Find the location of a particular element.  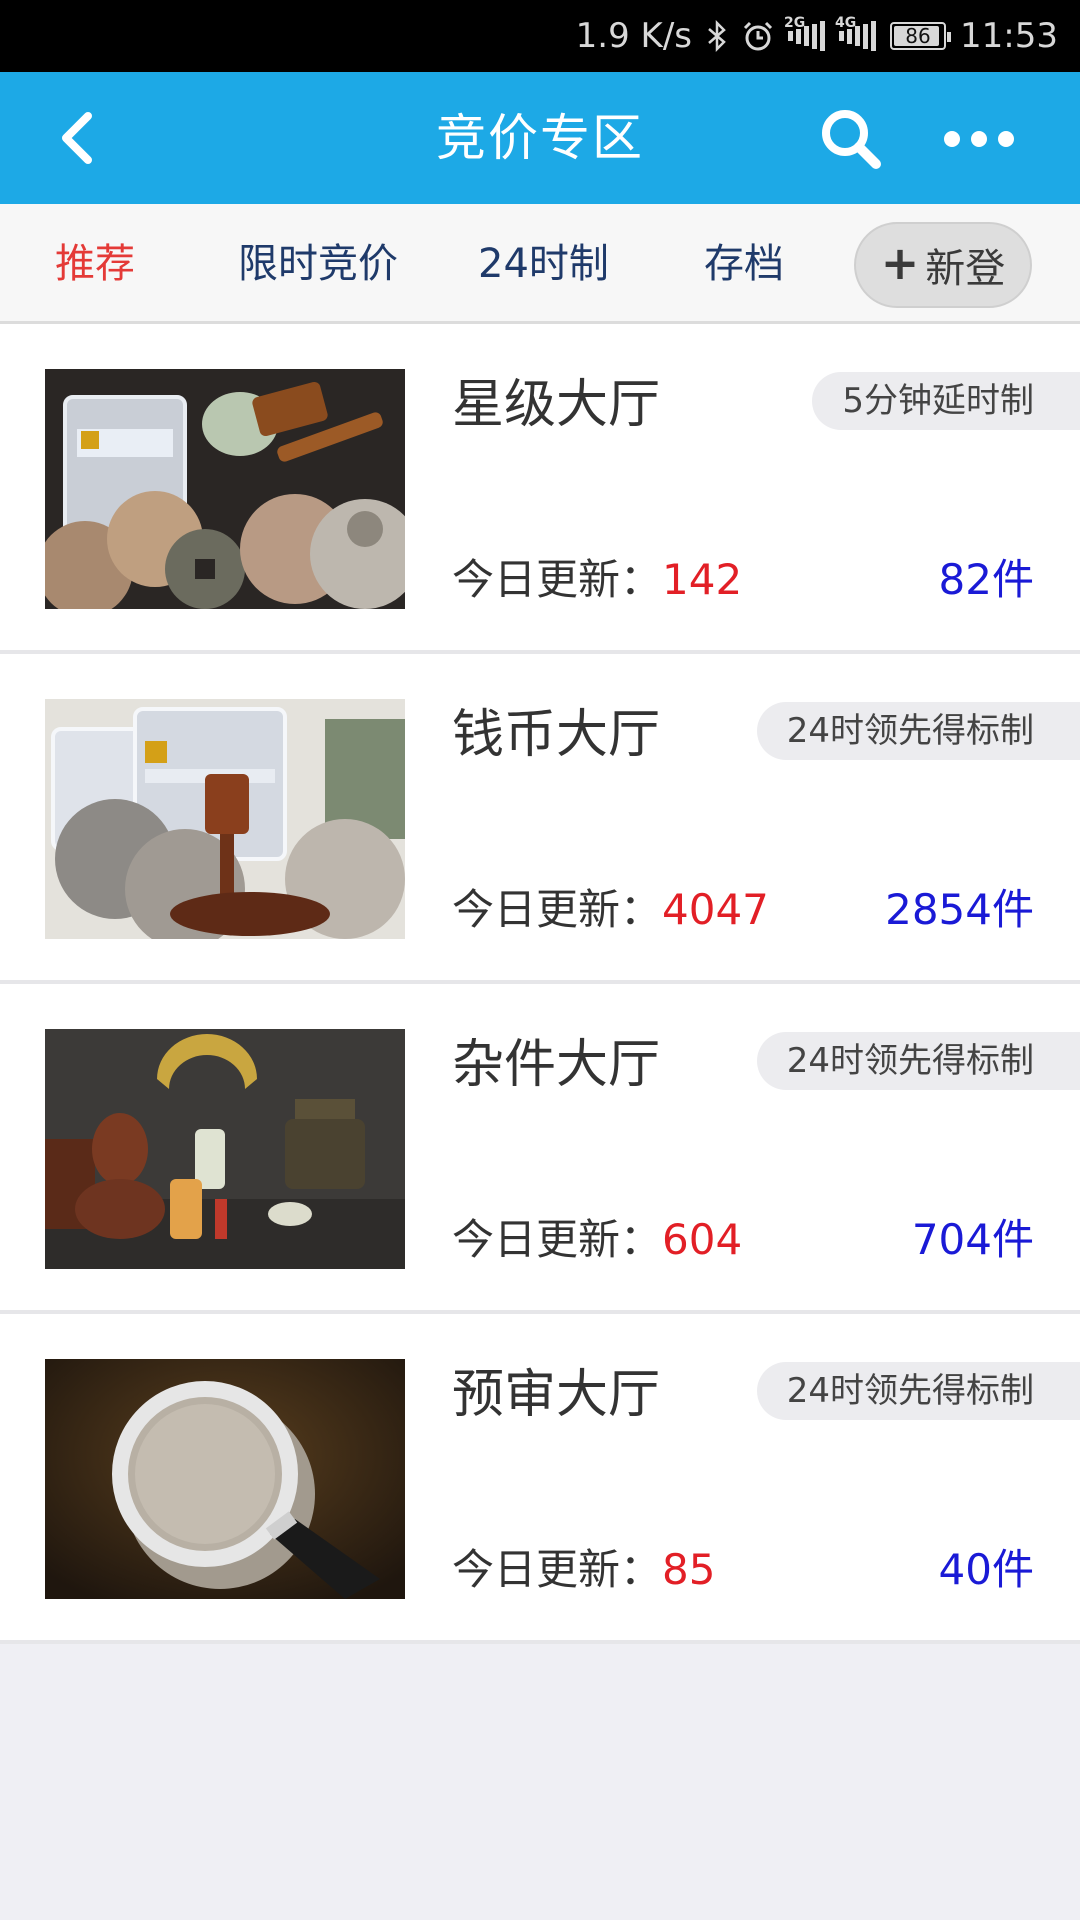

today-update-count: 604 is located at coordinates (702, 1239).